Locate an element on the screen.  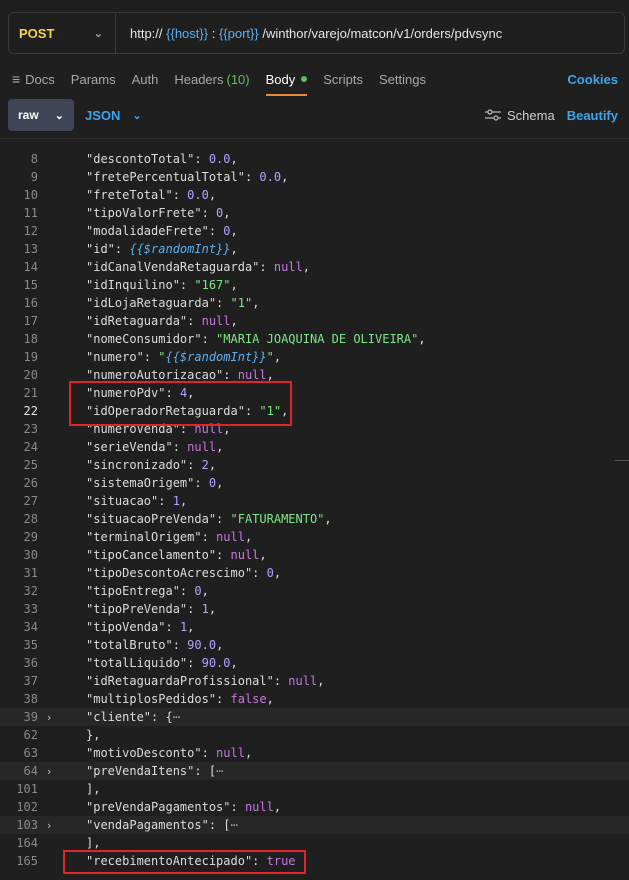
line-number: 17 is located at coordinates (30, 321).